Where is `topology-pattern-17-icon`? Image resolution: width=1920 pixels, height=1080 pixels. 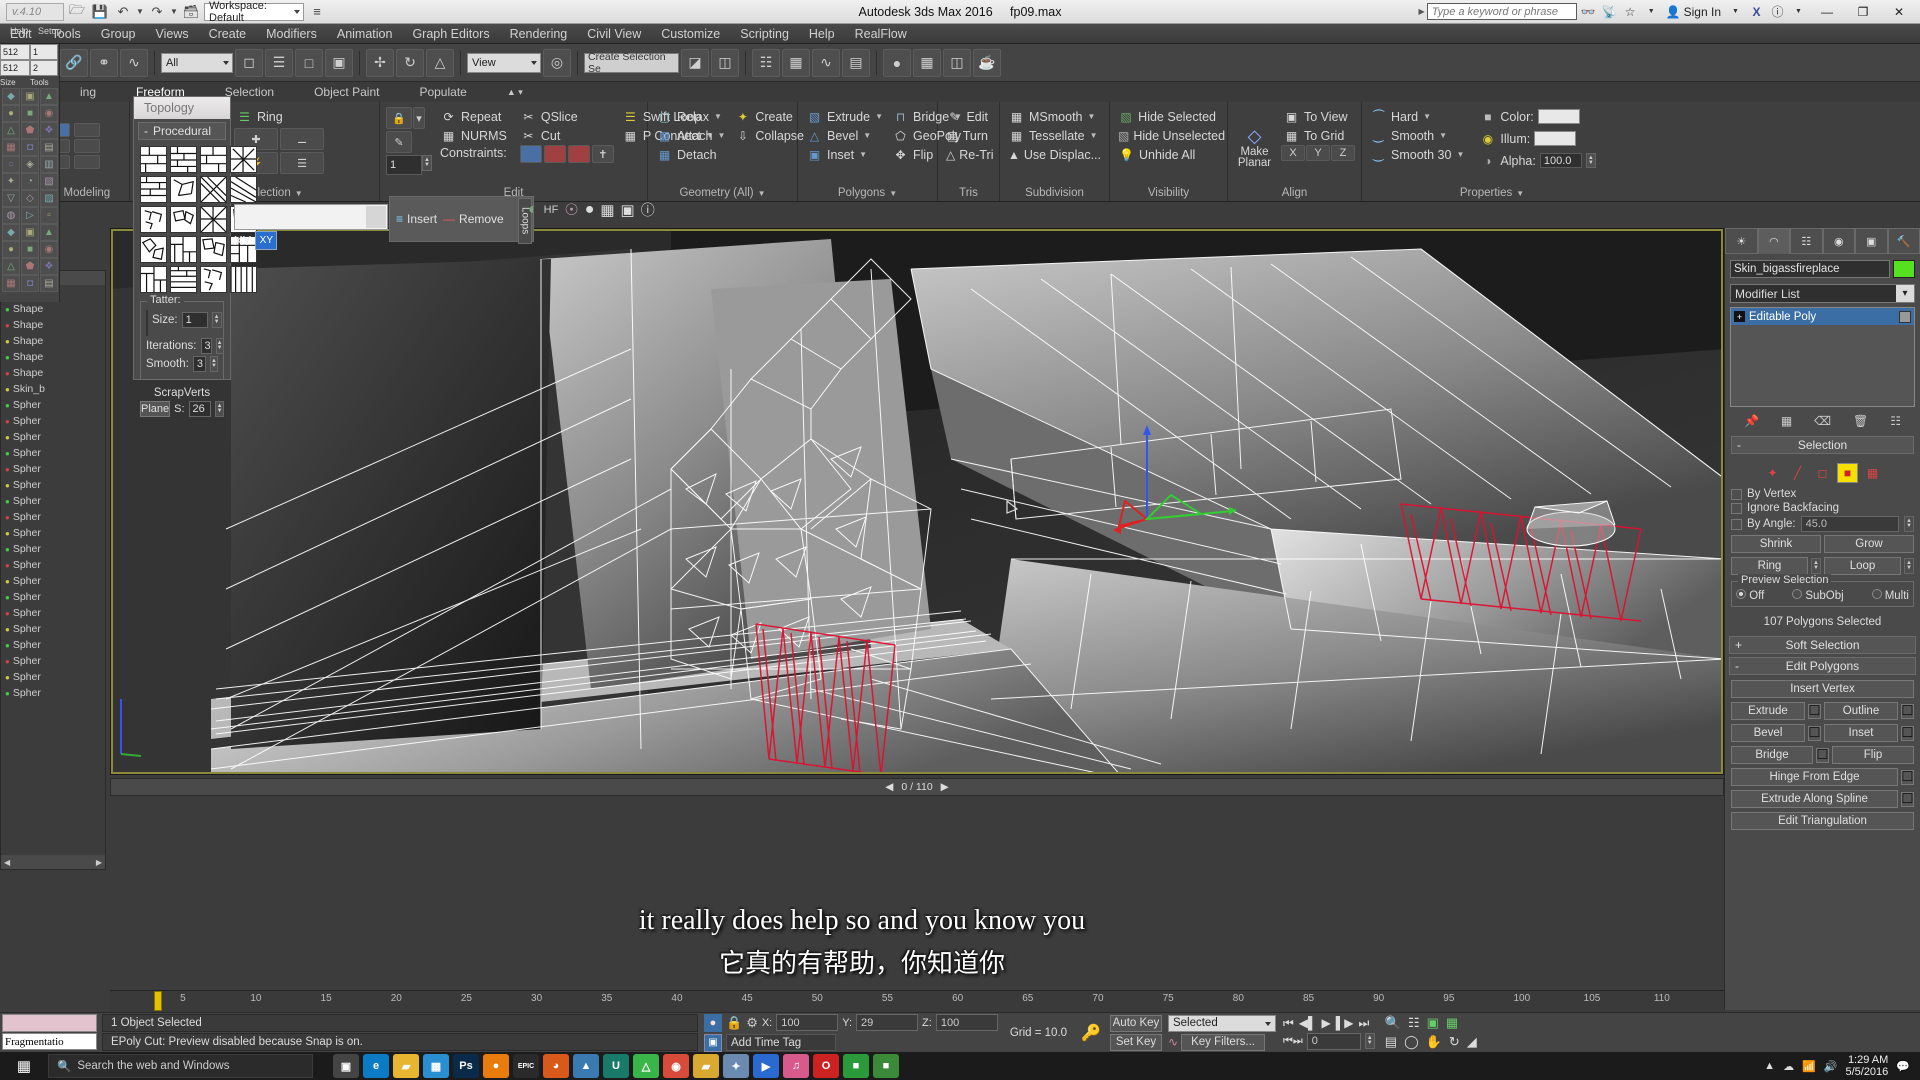
topology-pattern-17-icon is located at coordinates (153, 279).